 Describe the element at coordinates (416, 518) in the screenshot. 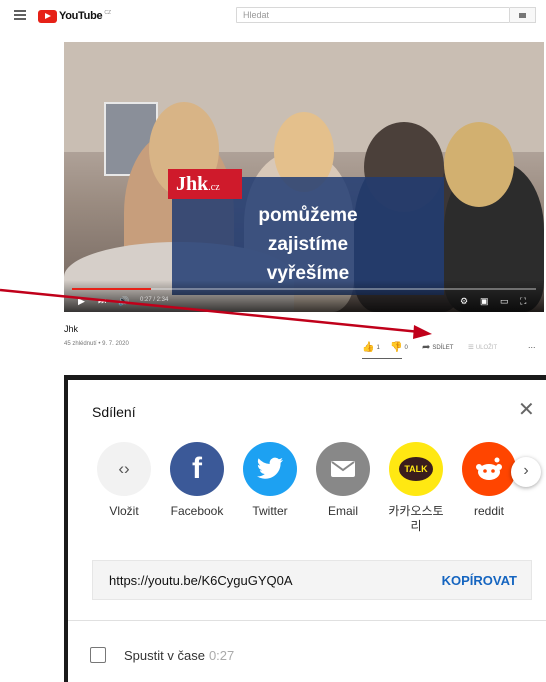

I see `share-label-kakao: 카카오스토리` at that location.